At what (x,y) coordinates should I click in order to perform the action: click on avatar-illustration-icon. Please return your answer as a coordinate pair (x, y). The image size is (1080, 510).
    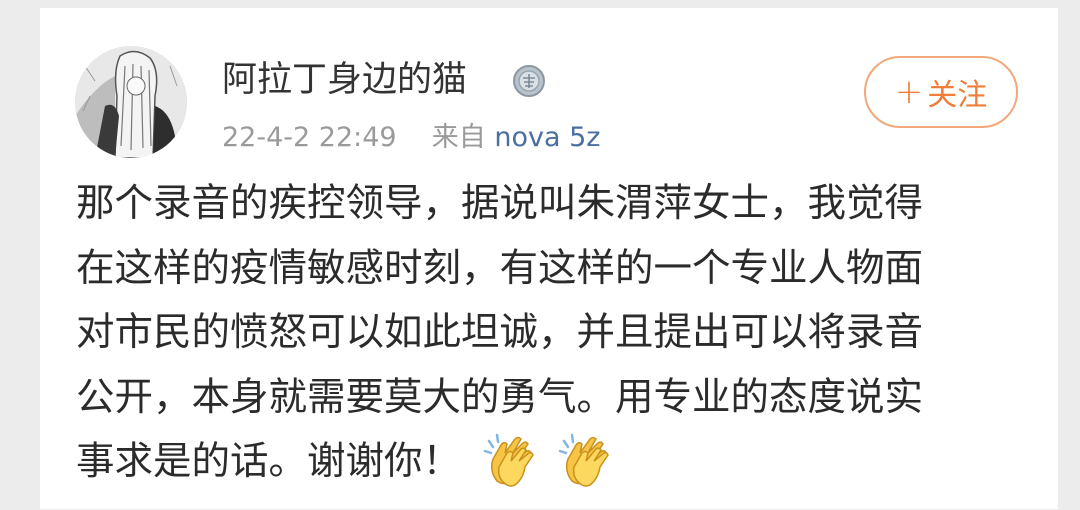
    Looking at the image, I should click on (131, 102).